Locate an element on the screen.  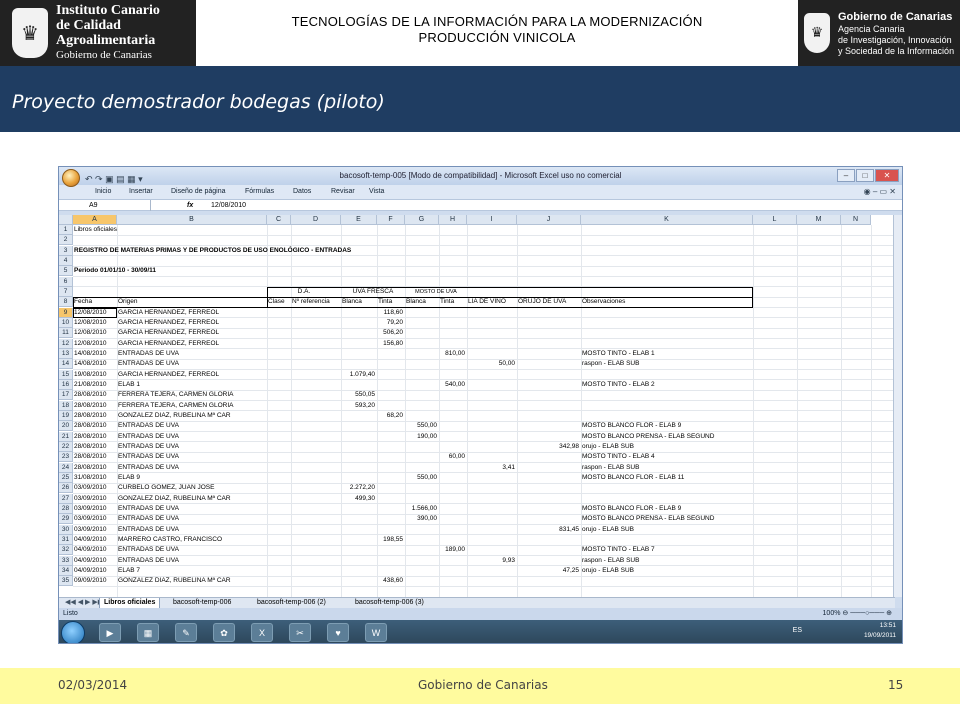
column-header: I is located at coordinates (492, 220).